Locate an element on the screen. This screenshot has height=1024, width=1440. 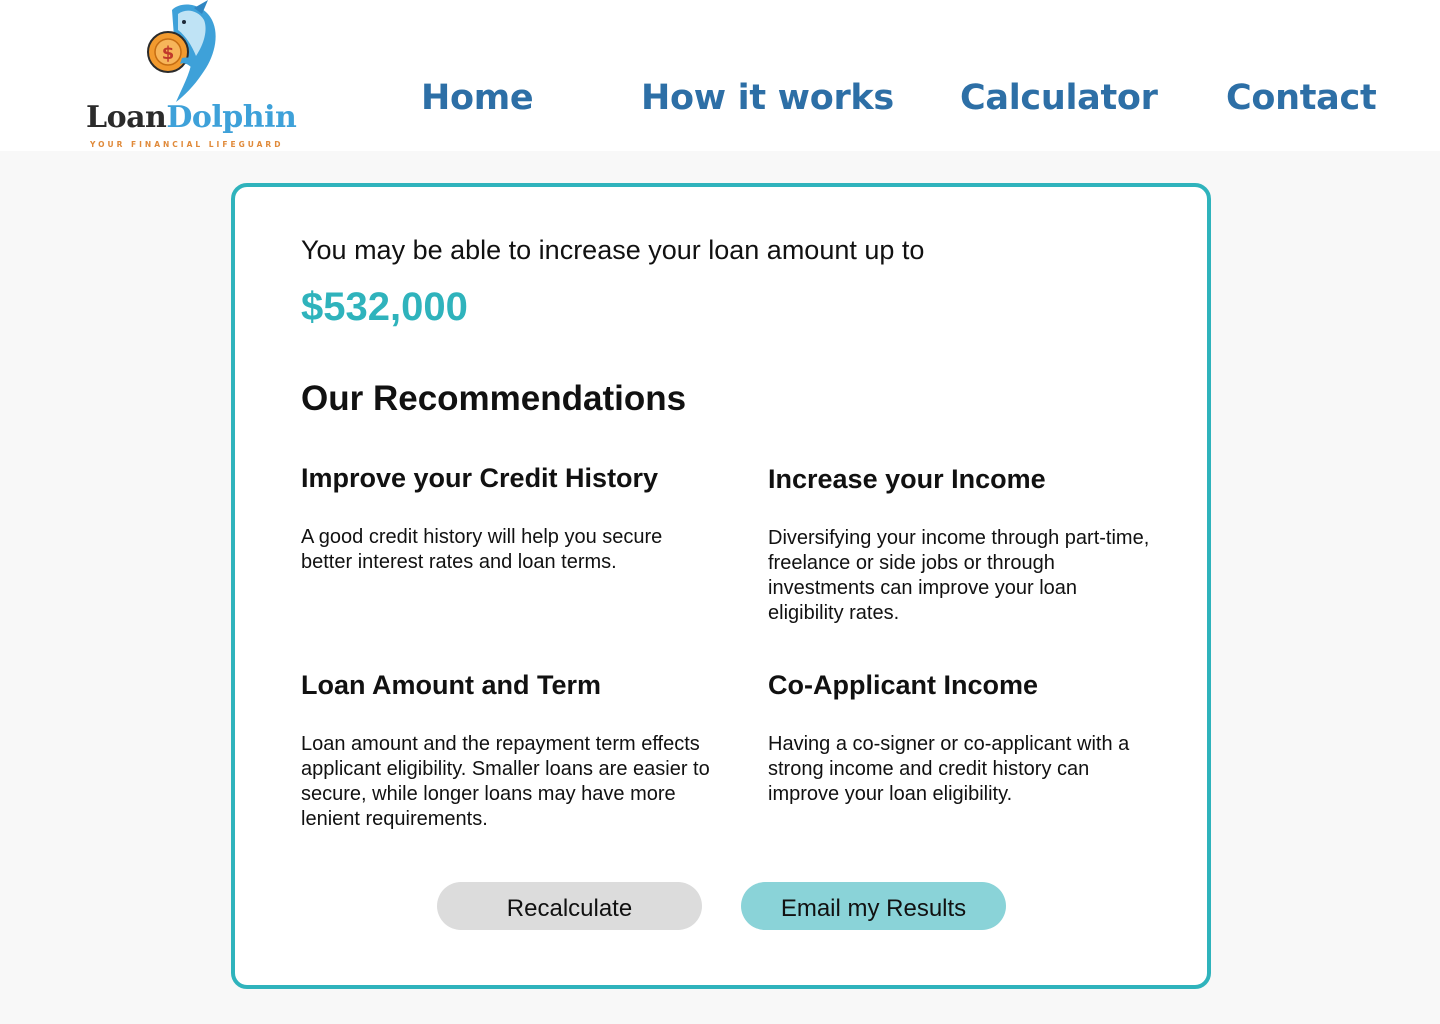
recommendation-title-loan-amount-term: Loan Amount and Term is located at coordinates (451, 685).